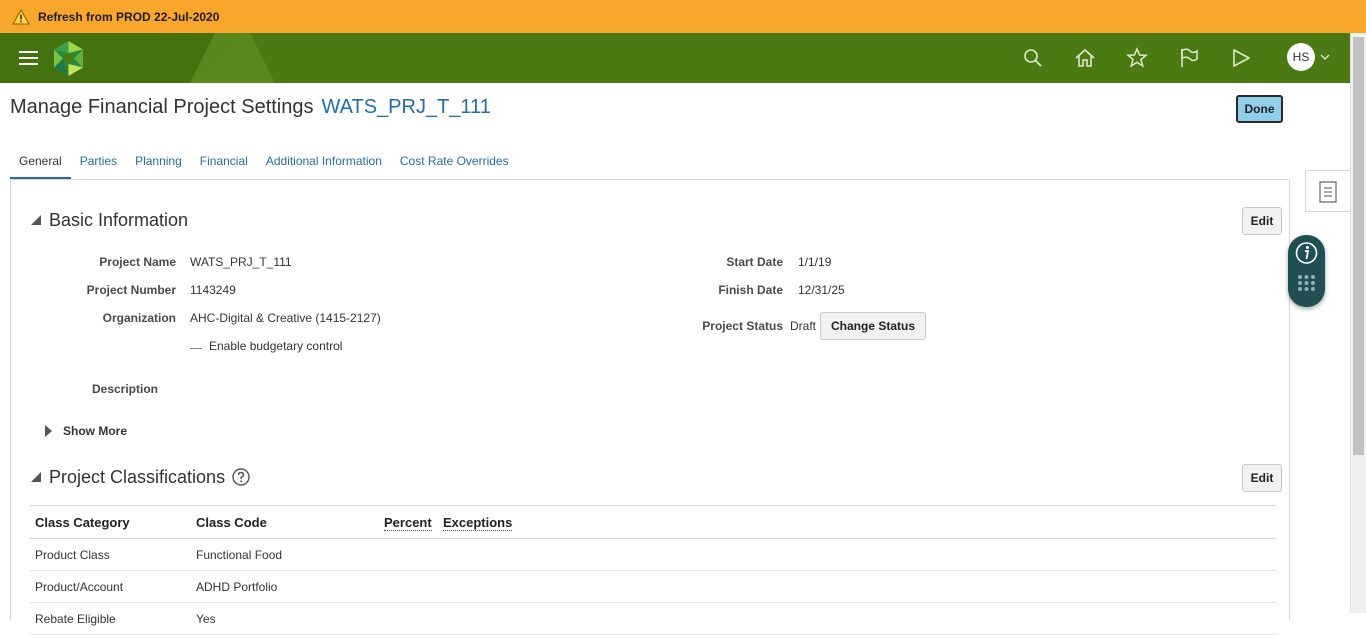  Describe the element at coordinates (137, 477) in the screenshot. I see `project-classifications-heading: Project Classifications` at that location.